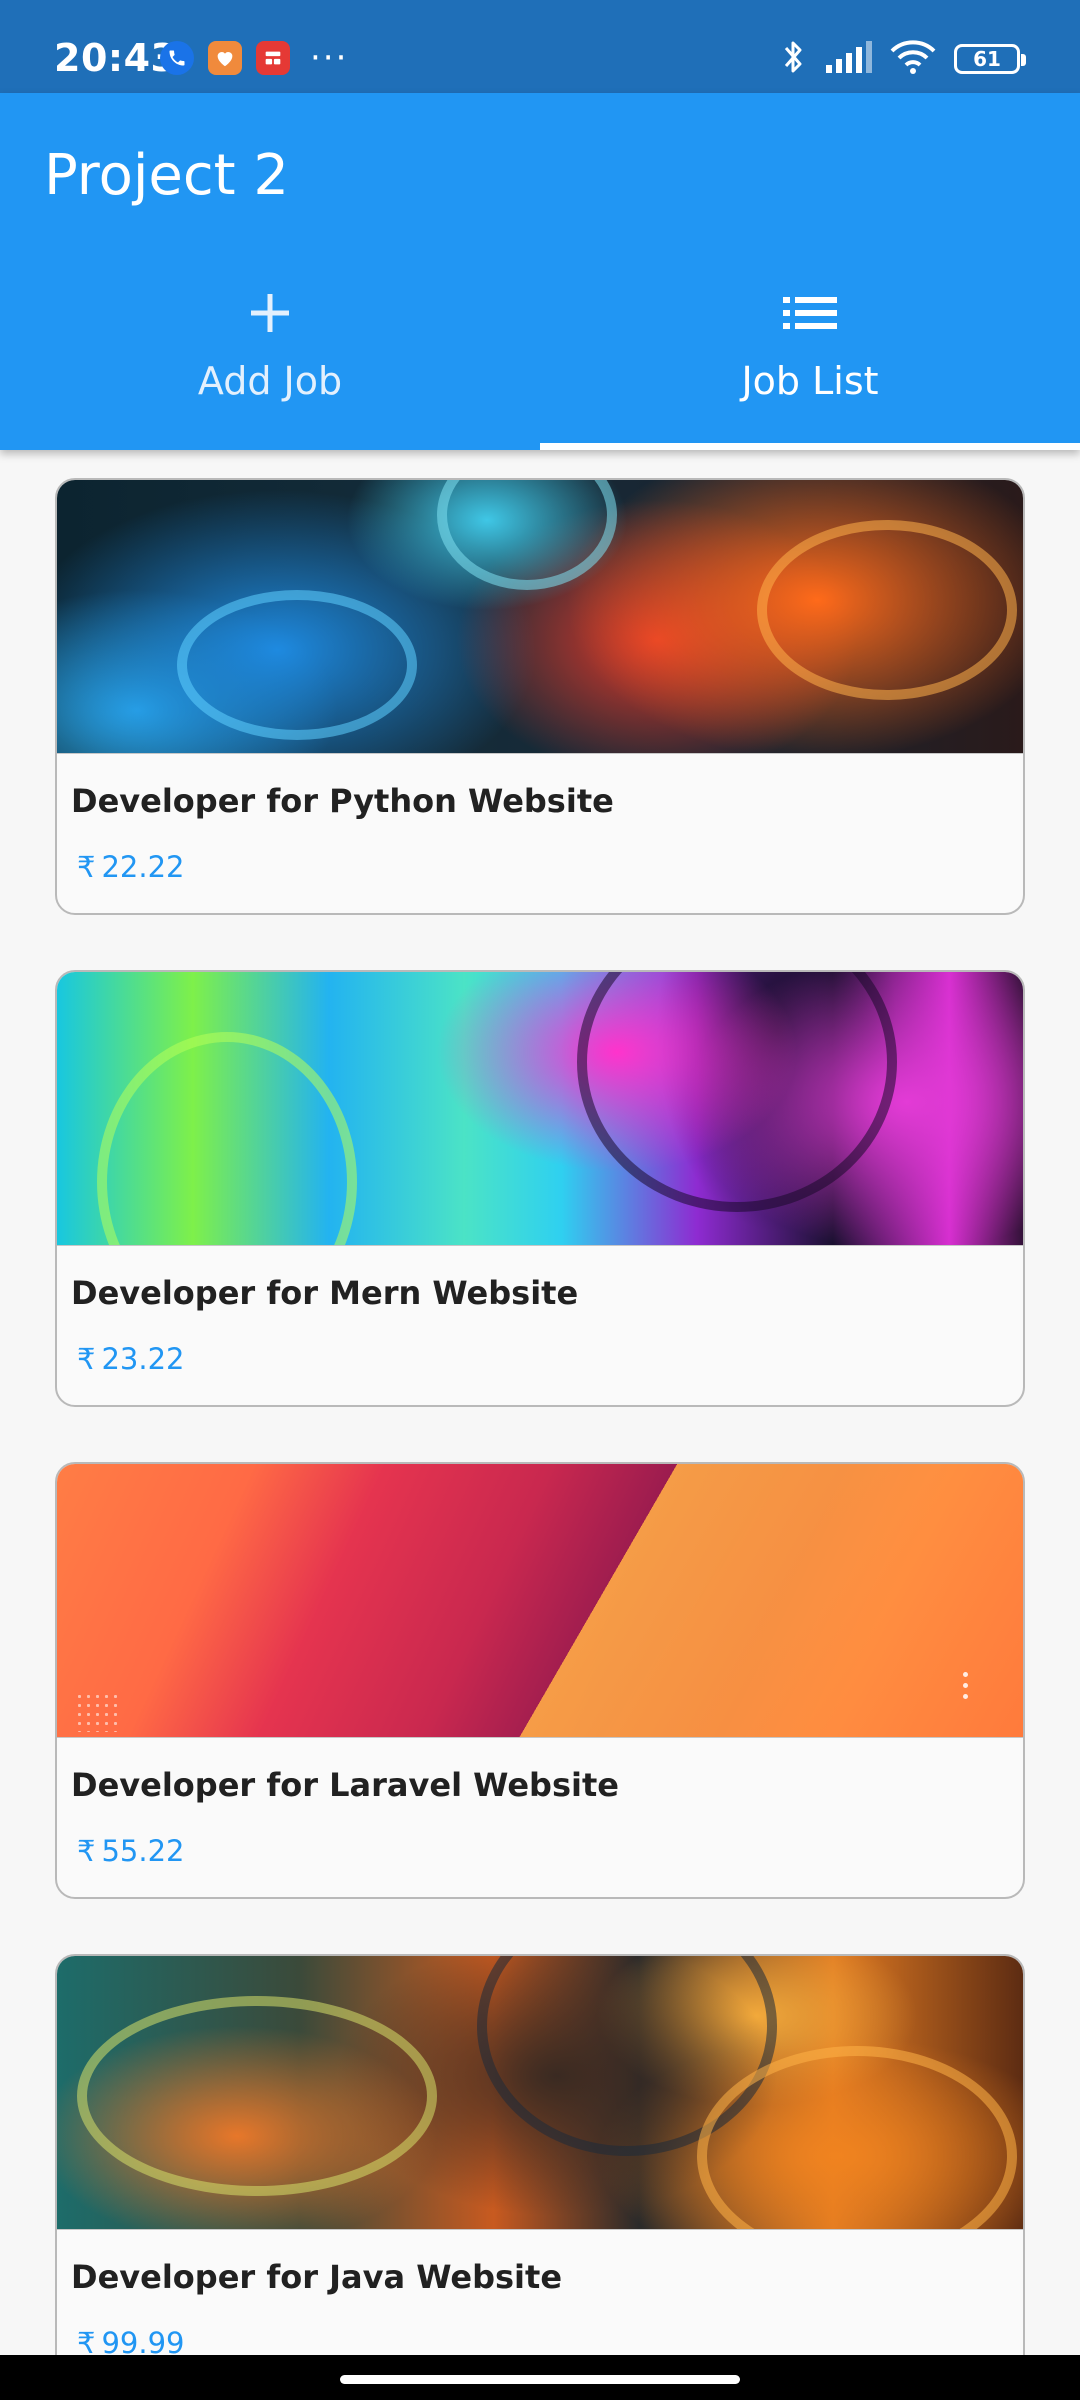 The height and width of the screenshot is (2400, 1080). What do you see at coordinates (967, 1685) in the screenshot?
I see `more-vert-icon` at bounding box center [967, 1685].